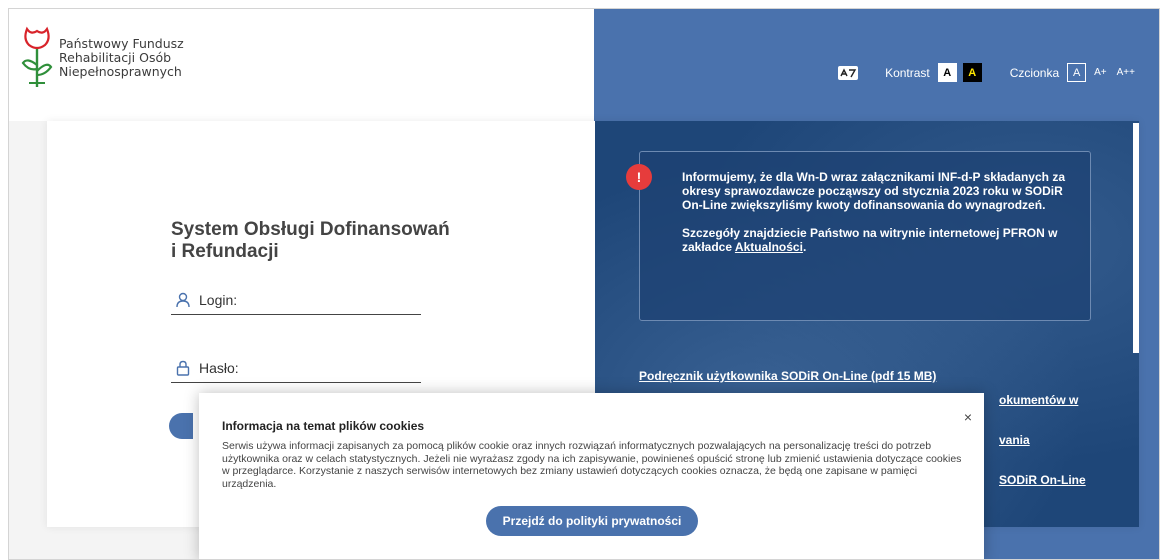 The image size is (1160, 560). I want to click on alert-icon: !, so click(639, 177).